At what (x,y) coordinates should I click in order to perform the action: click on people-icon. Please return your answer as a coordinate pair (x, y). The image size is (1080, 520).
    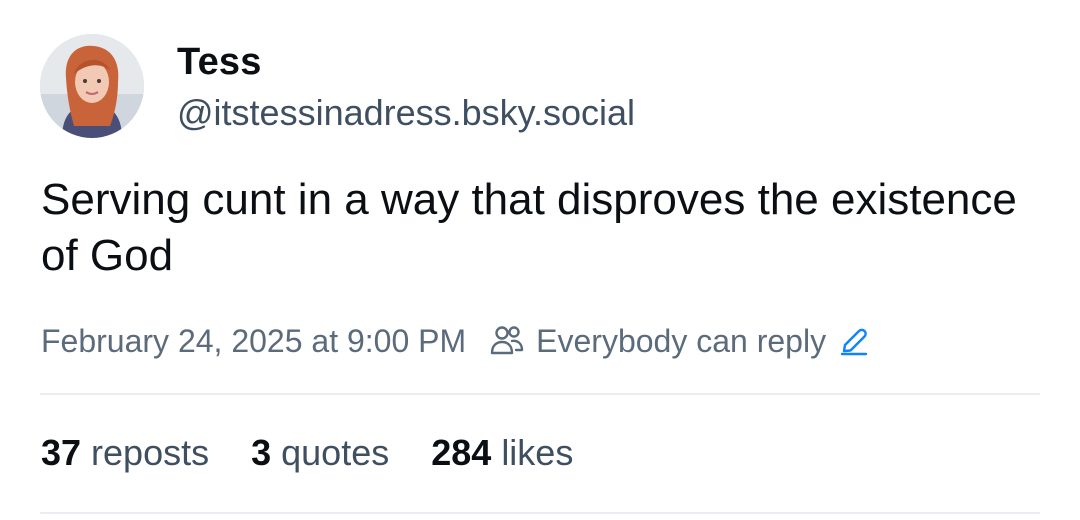
    Looking at the image, I should click on (507, 341).